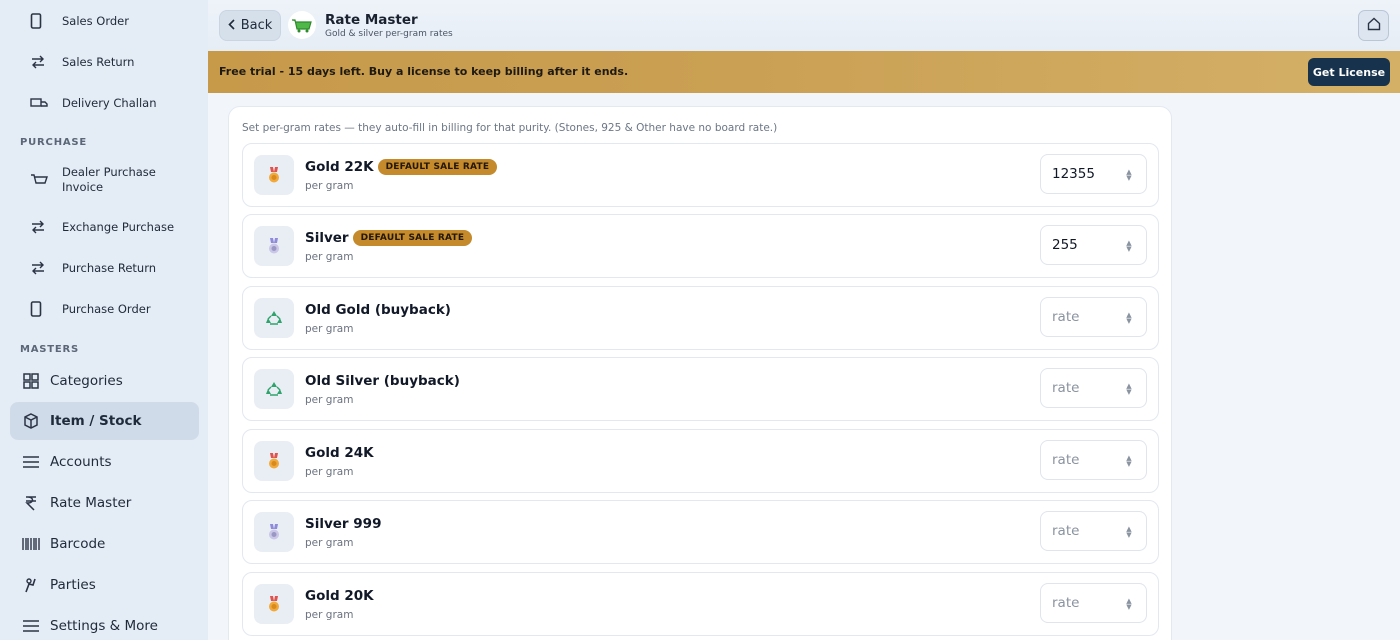 The image size is (1400, 640). I want to click on rate-name: Silver 999, so click(343, 524).